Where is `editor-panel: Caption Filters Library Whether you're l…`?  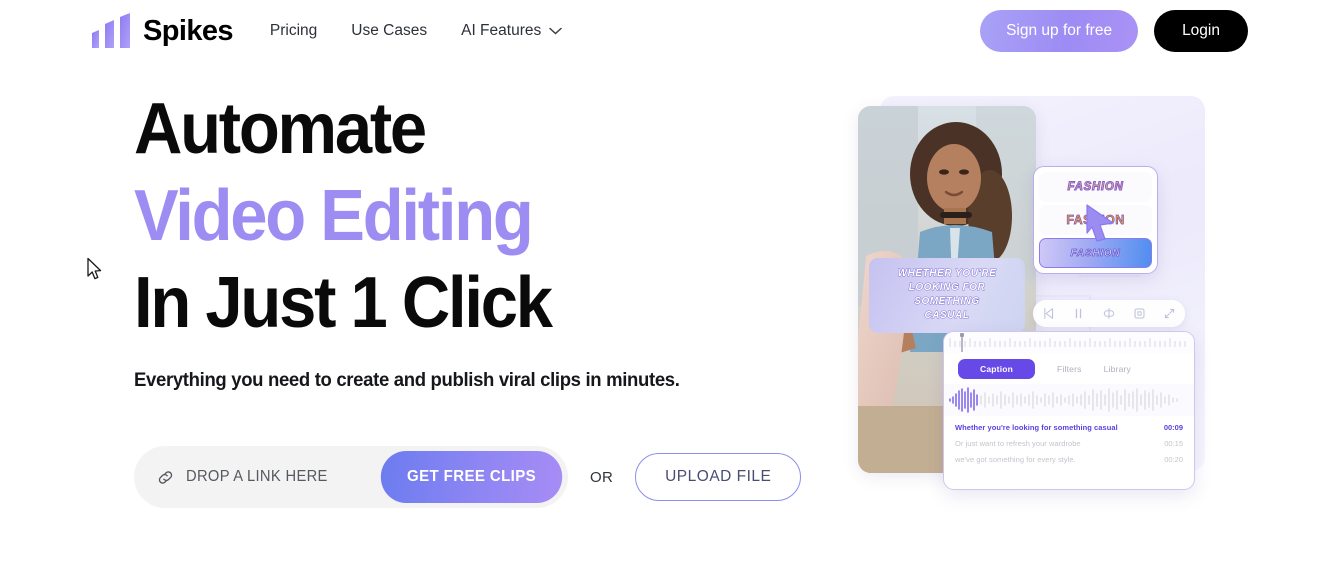 editor-panel: Caption Filters Library Whether you're l… is located at coordinates (1069, 410).